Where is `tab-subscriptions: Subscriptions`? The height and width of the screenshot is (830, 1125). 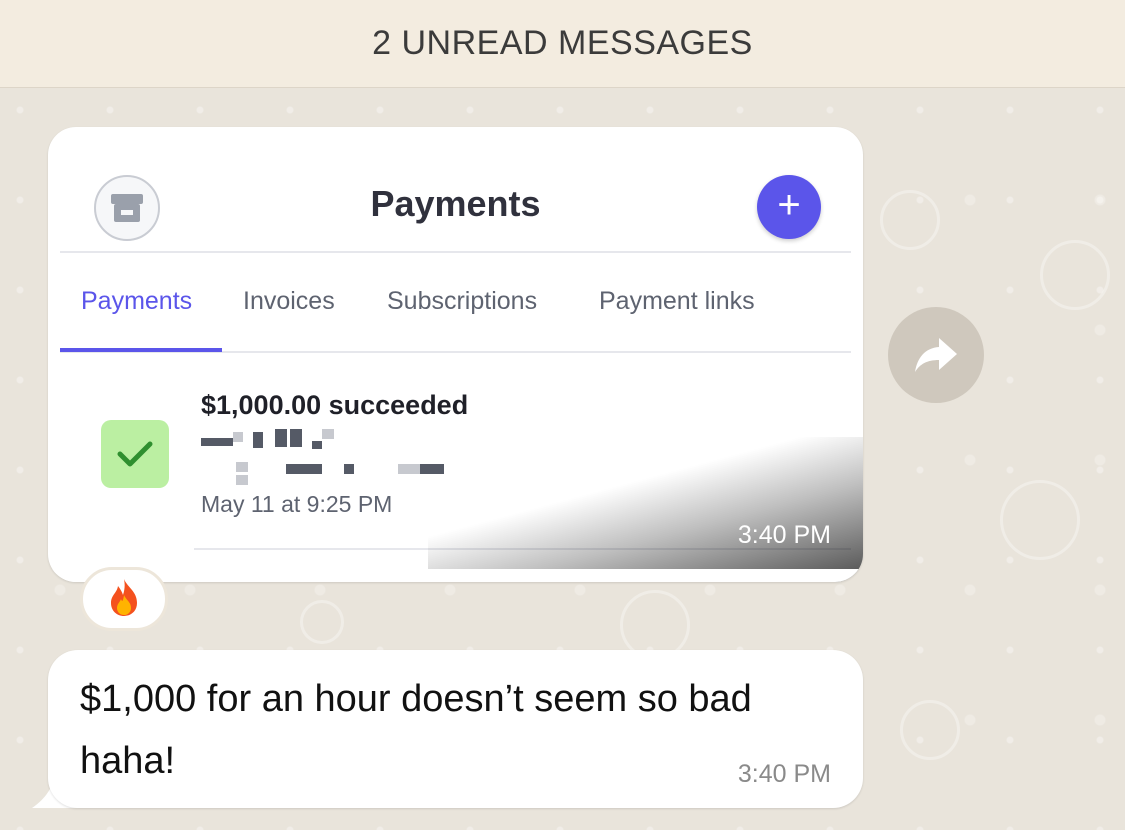
tab-subscriptions: Subscriptions is located at coordinates (462, 301).